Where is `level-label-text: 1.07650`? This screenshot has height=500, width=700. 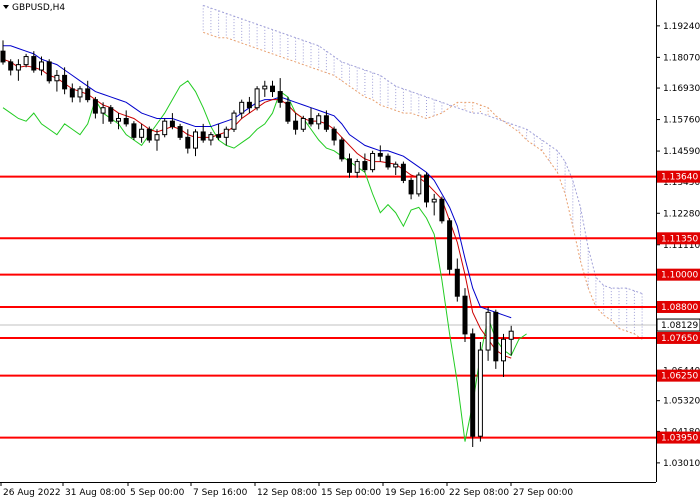
level-label-text: 1.07650 is located at coordinates (679, 339).